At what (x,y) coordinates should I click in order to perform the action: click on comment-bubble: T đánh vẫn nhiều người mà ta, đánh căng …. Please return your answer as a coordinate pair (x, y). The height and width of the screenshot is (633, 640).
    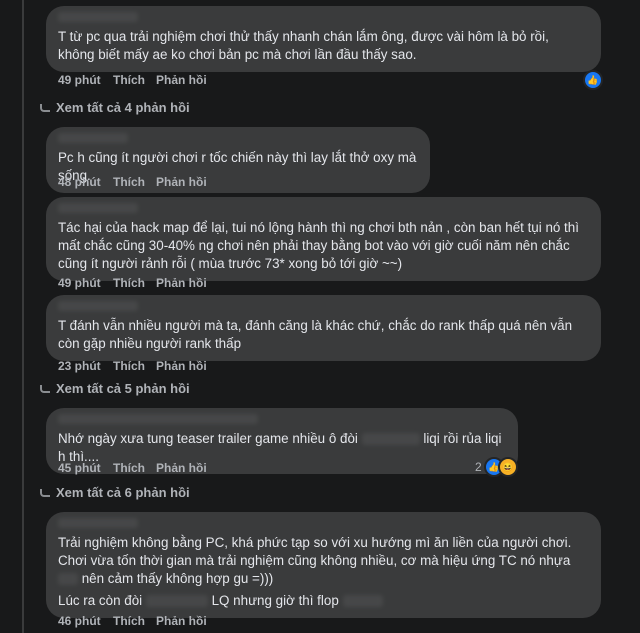
    Looking at the image, I should click on (323, 328).